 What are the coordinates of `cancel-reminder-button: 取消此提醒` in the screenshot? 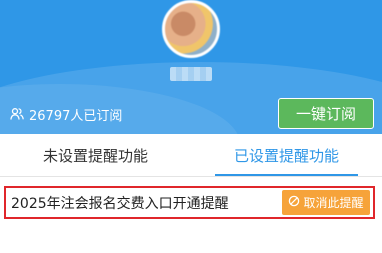 It's located at (326, 202).